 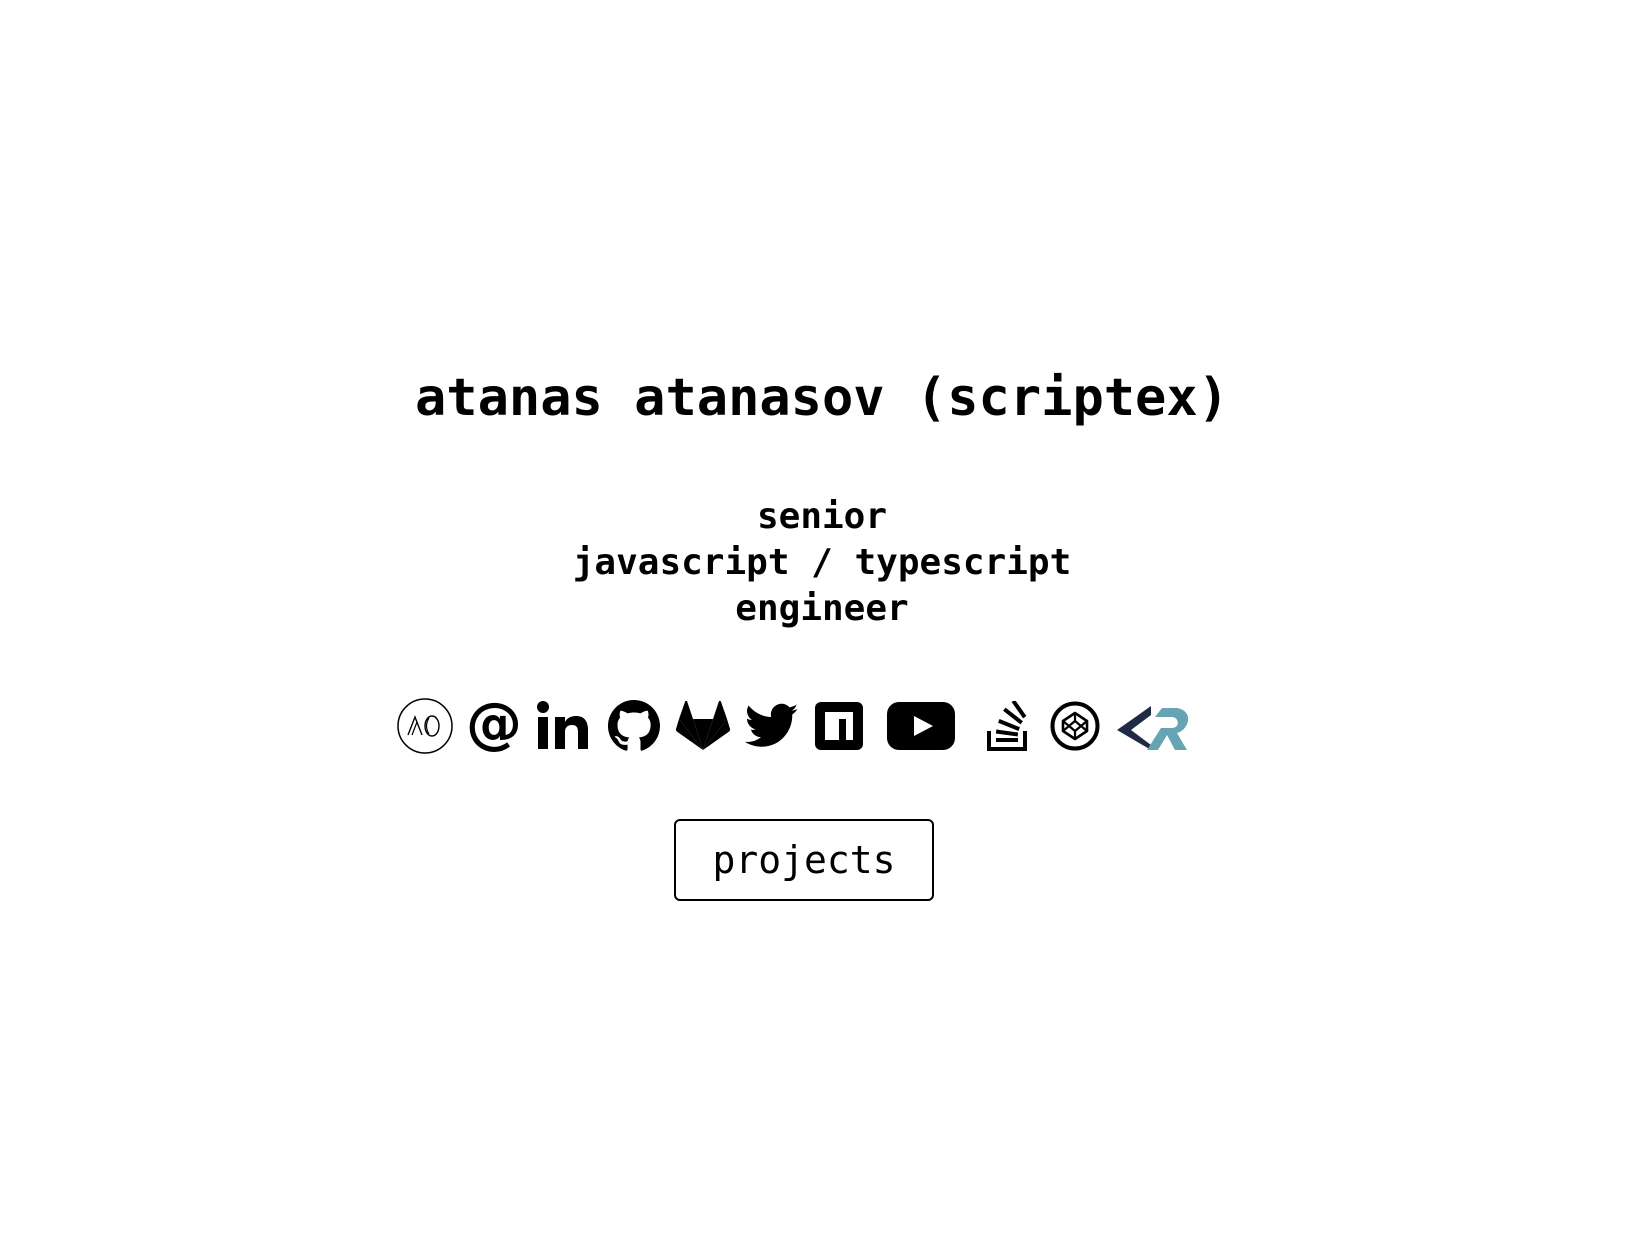 I want to click on github-link, so click(x=634, y=726).